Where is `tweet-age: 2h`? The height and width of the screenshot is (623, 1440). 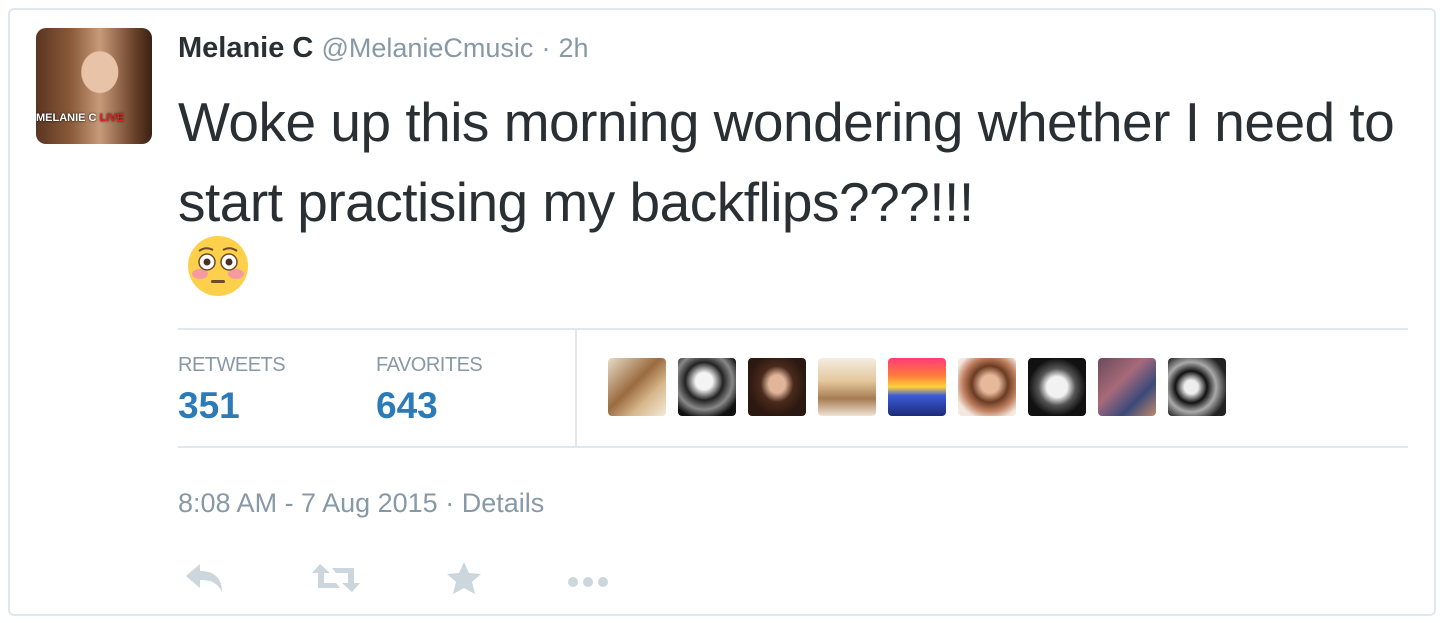
tweet-age: 2h is located at coordinates (574, 48).